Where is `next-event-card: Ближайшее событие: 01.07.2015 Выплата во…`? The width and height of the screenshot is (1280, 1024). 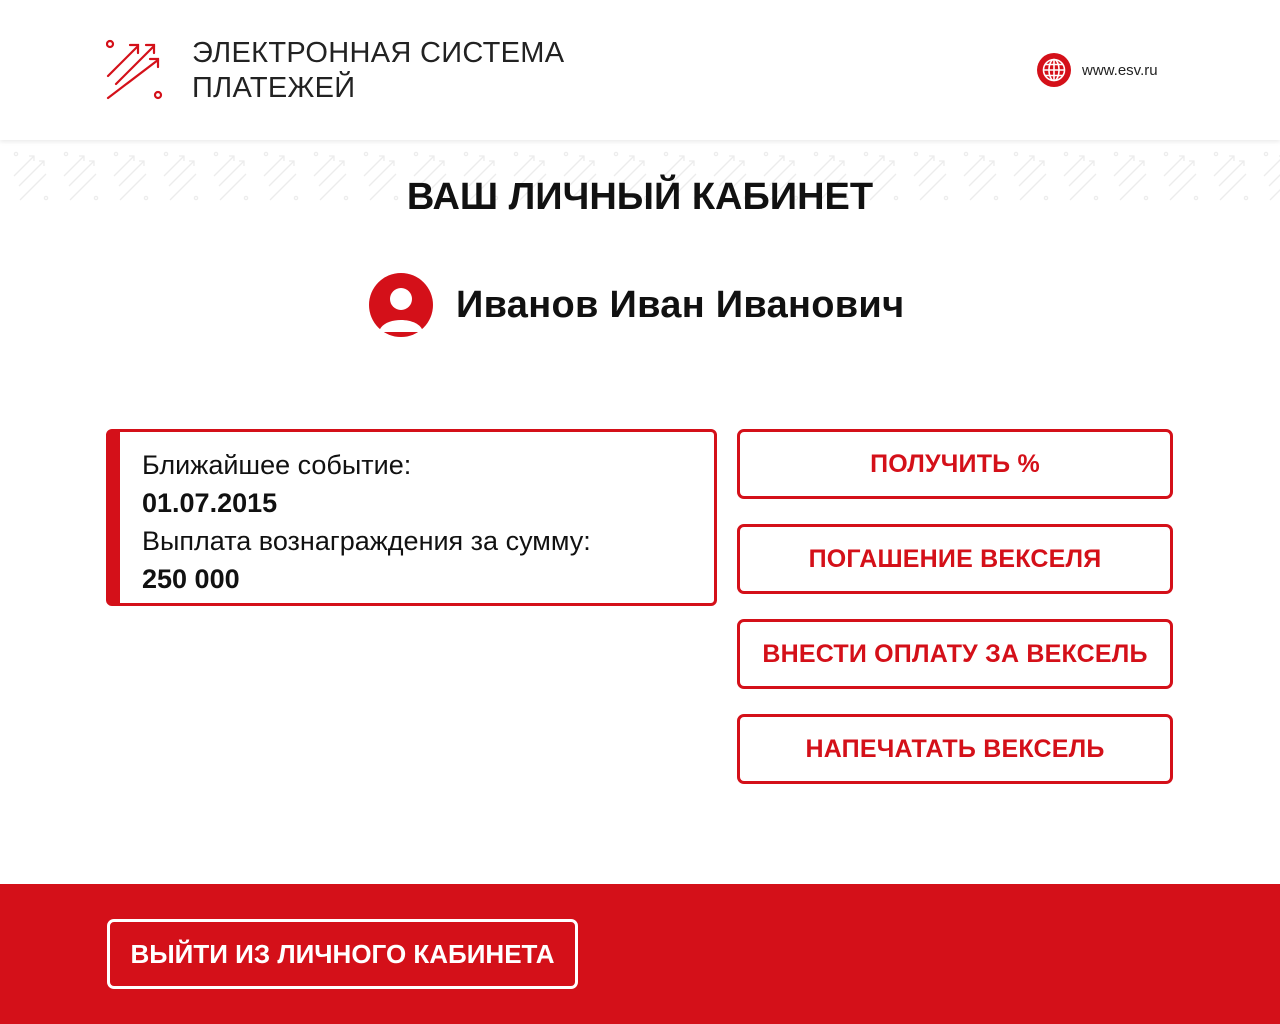
next-event-card: Ближайшее событие: 01.07.2015 Выплата во… is located at coordinates (411, 517).